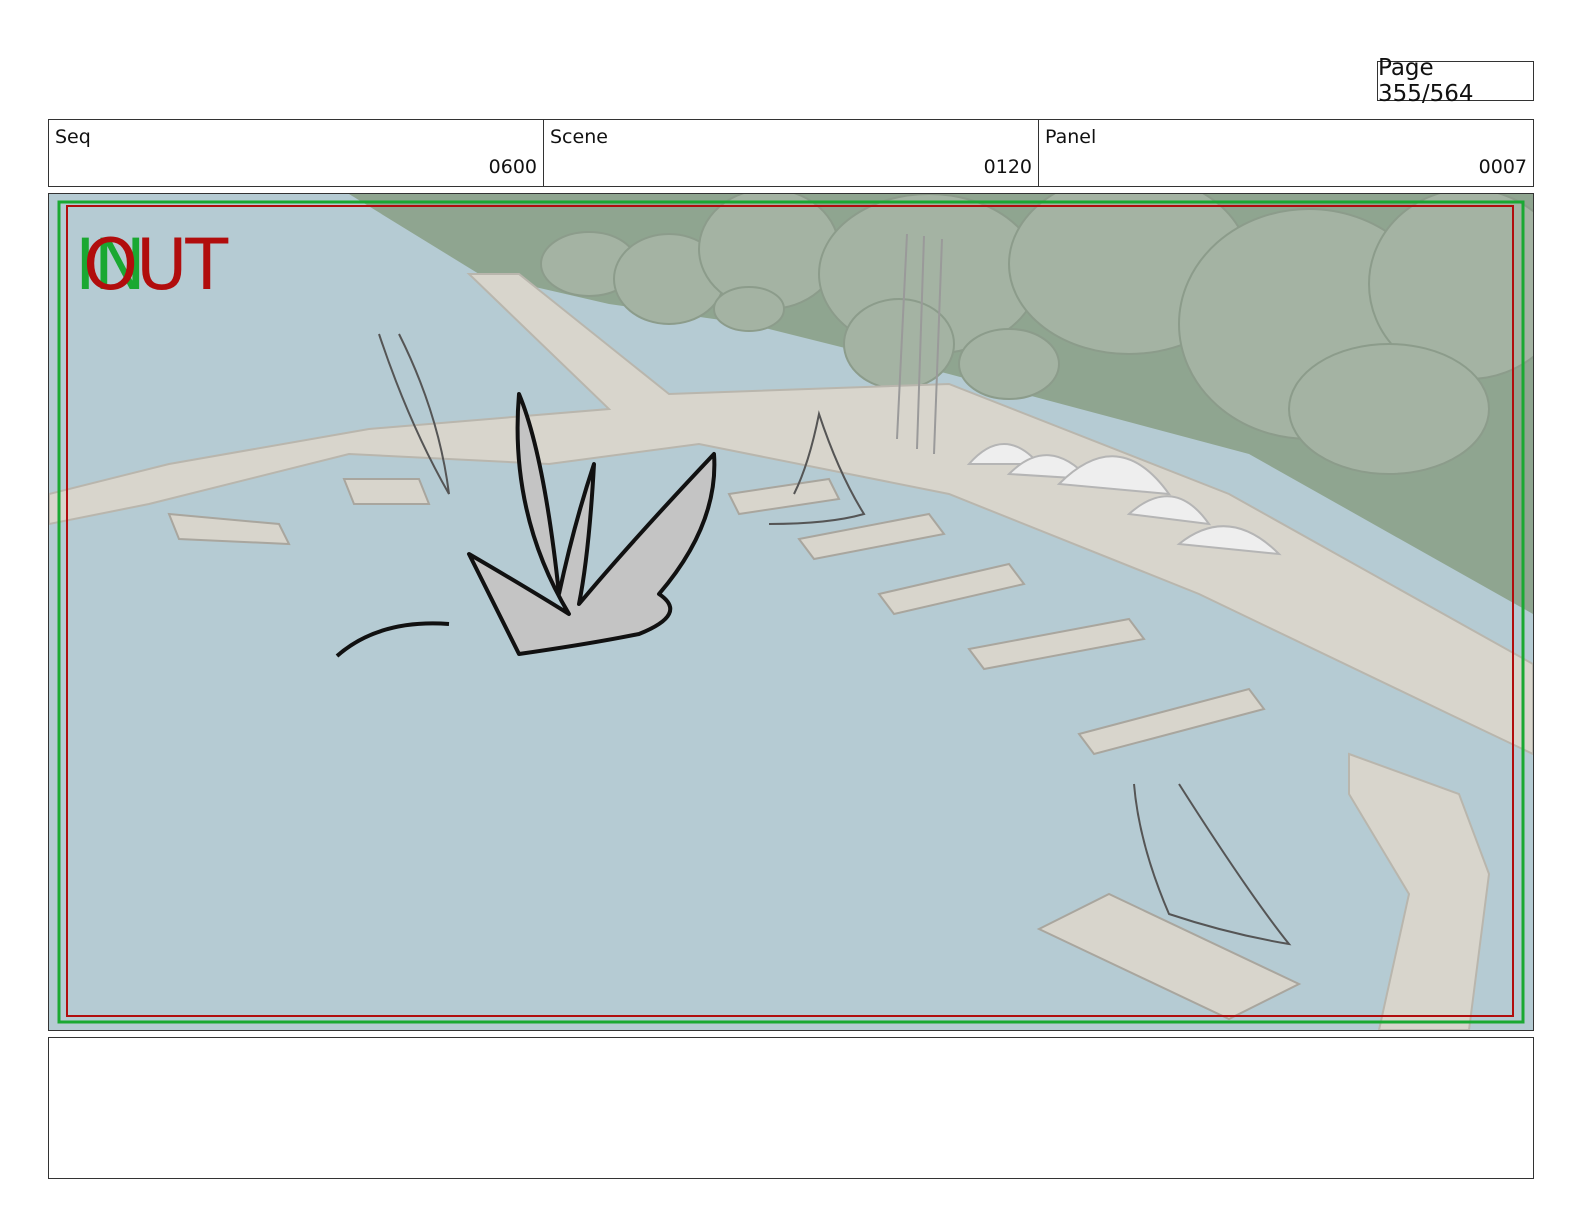 The width and height of the screenshot is (1584, 1224). What do you see at coordinates (791, 1108) in the screenshot?
I see `notes-box` at bounding box center [791, 1108].